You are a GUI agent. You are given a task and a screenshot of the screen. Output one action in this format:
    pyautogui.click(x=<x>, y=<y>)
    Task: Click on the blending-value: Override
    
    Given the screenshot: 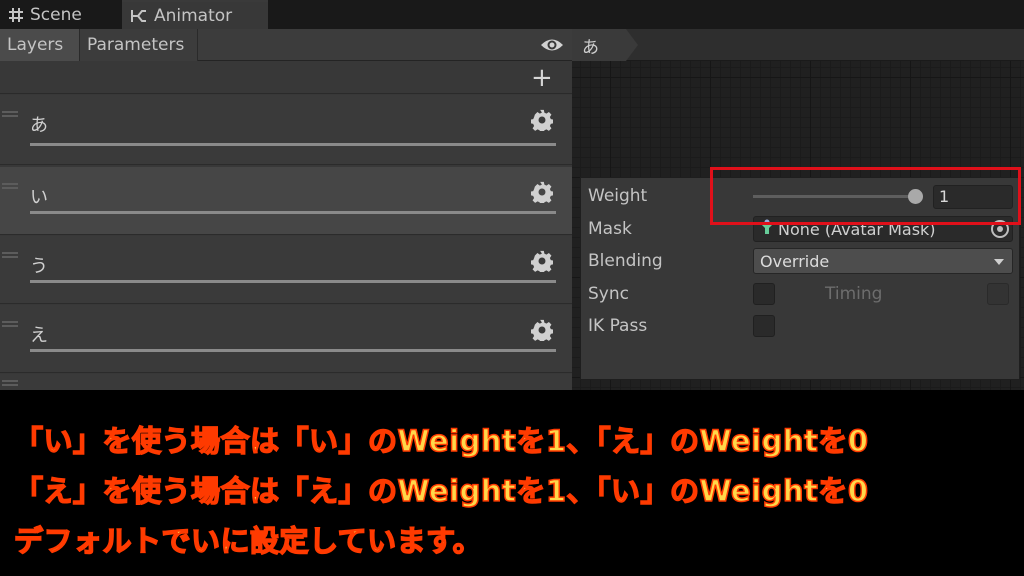 What is the action you would take?
    pyautogui.click(x=795, y=261)
    